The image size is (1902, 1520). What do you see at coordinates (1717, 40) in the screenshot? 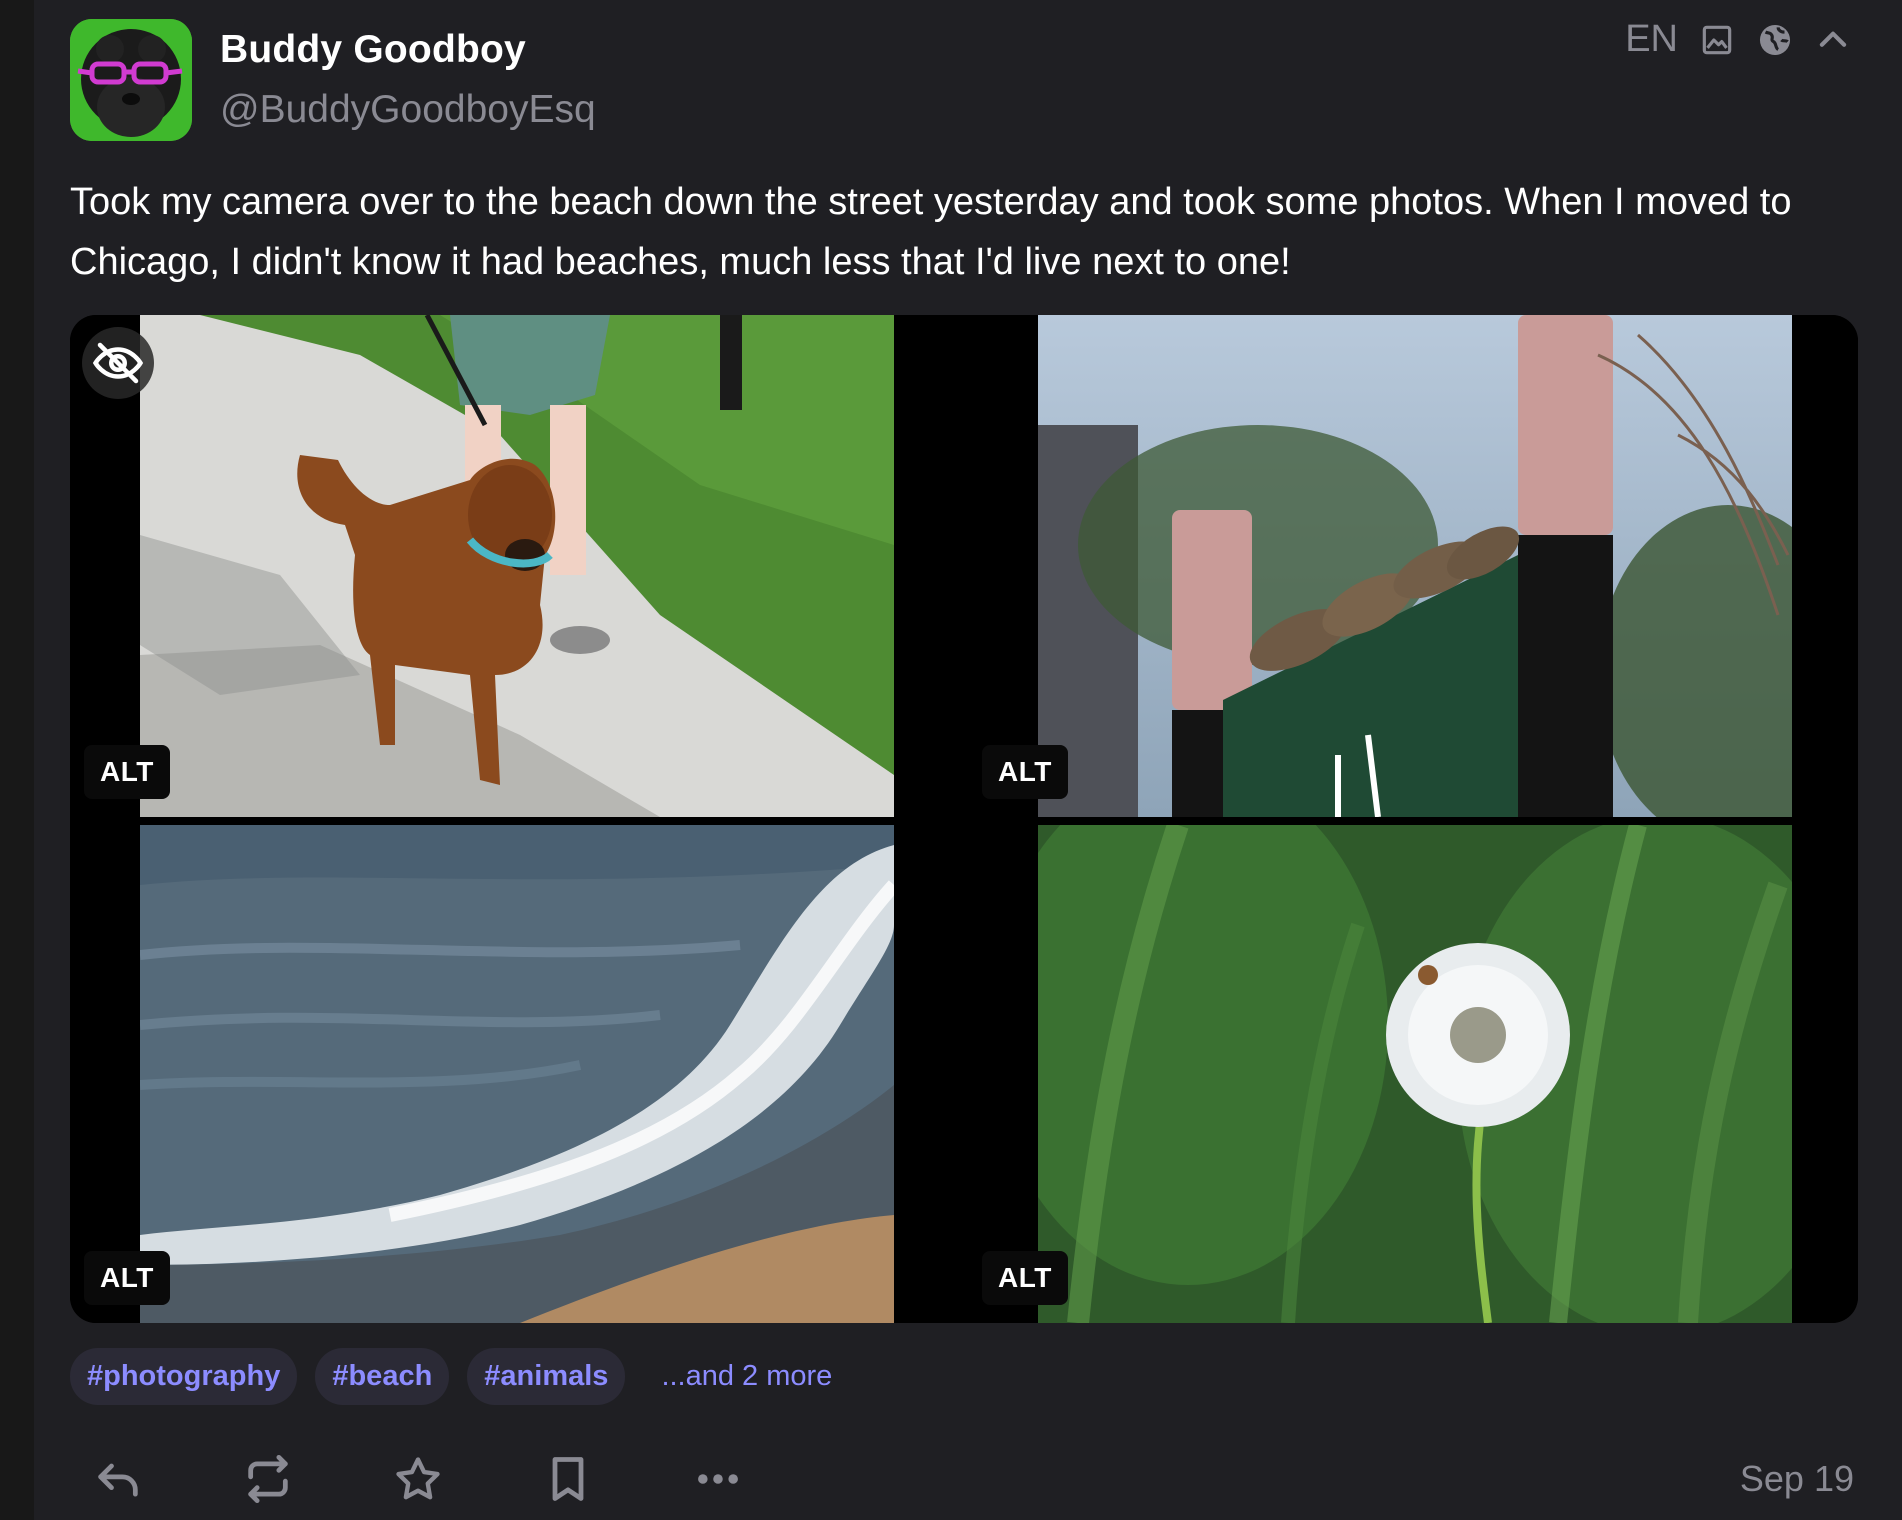
I see `image-icon` at bounding box center [1717, 40].